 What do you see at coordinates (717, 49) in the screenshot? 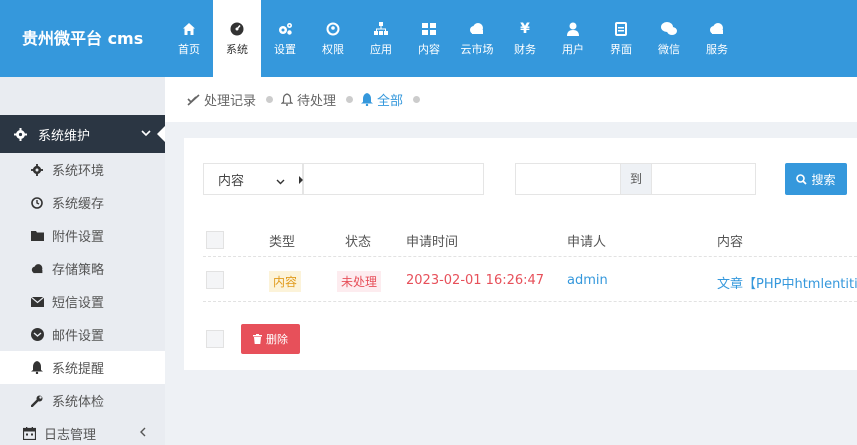
I see `nav-label: 服务` at bounding box center [717, 49].